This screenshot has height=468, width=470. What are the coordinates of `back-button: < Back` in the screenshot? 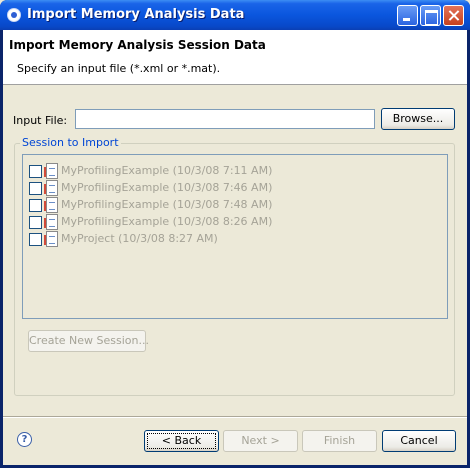 It's located at (181, 441).